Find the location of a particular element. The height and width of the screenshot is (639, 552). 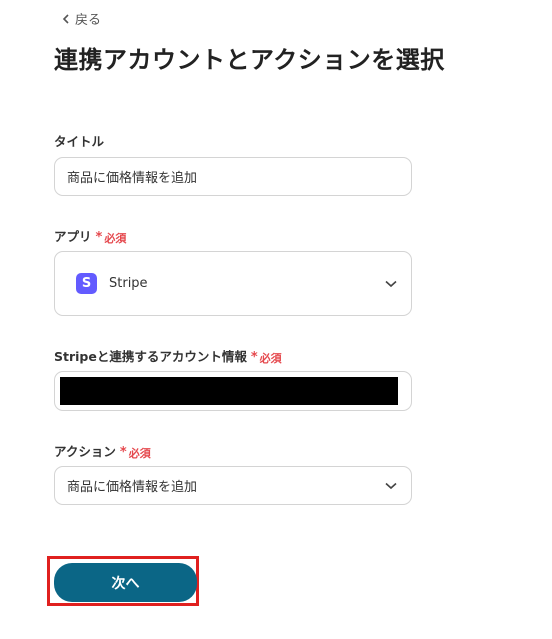

title-input: 商品に価格情報を追加 is located at coordinates (233, 176).